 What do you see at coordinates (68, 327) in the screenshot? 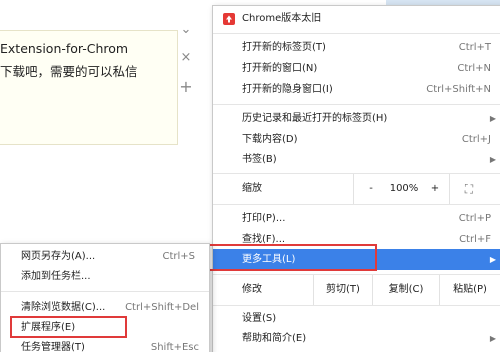
I see `annotation-box-extensions` at bounding box center [68, 327].